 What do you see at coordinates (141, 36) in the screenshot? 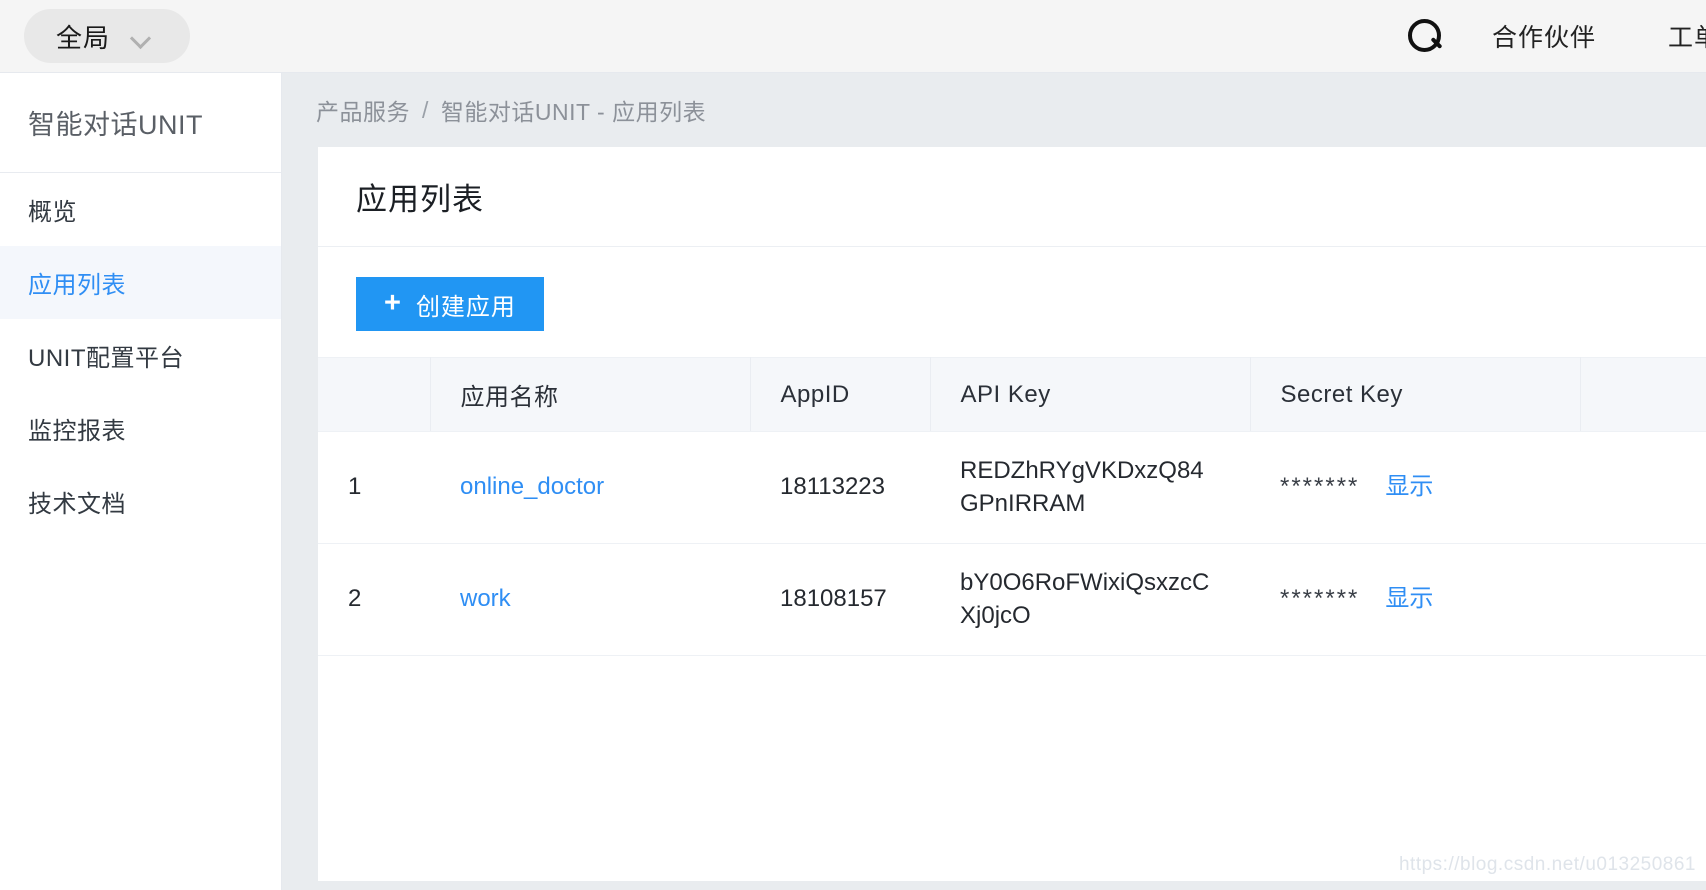
I see `chevron-down-icon` at bounding box center [141, 36].